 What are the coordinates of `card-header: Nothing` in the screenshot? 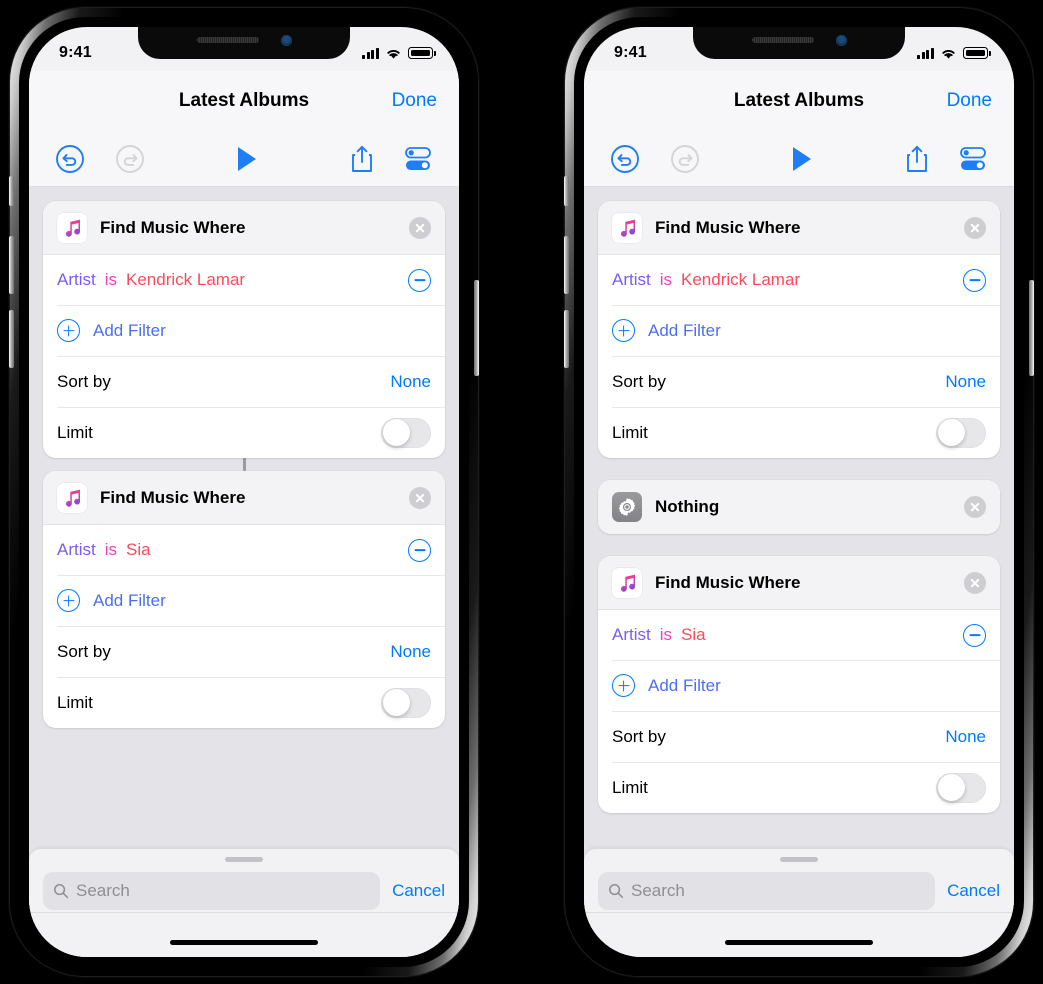 It's located at (799, 507).